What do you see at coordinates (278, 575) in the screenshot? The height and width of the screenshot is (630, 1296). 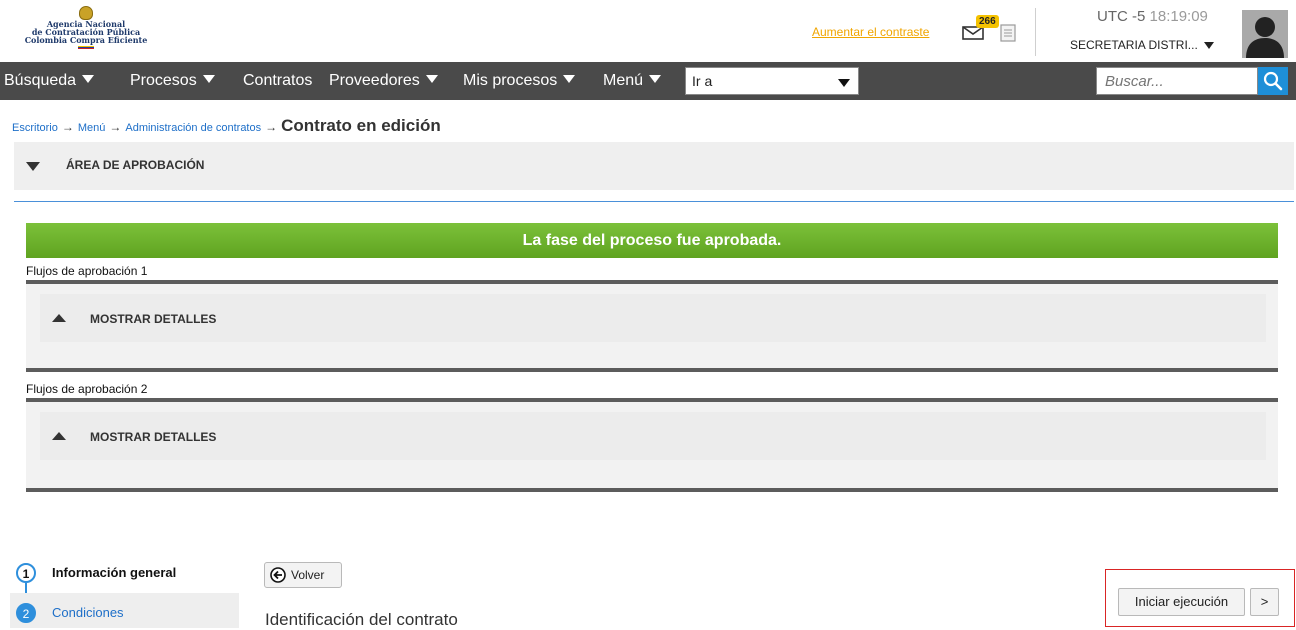 I see `arrow-left-circle-icon` at bounding box center [278, 575].